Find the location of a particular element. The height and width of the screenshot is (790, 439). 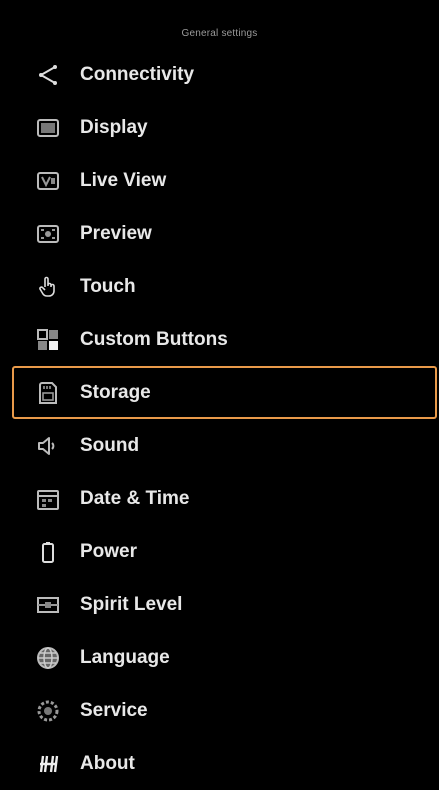

menu-item-connectivity: Connectivity is located at coordinates (219, 74).